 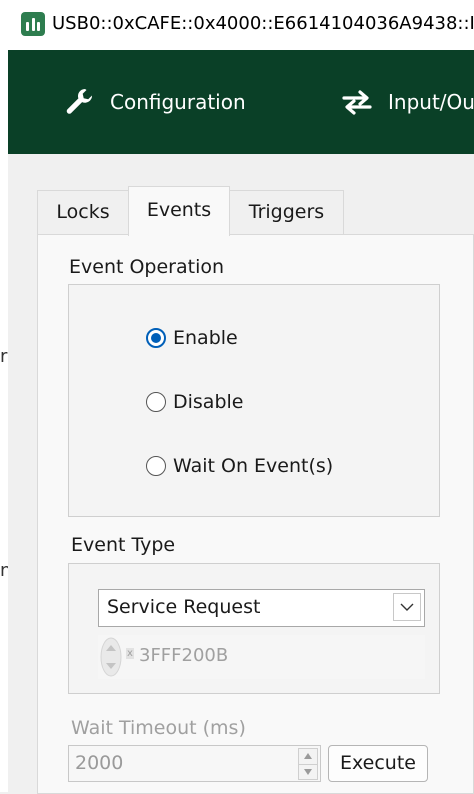 I want to click on radio-disable-label: Disable, so click(x=208, y=402).